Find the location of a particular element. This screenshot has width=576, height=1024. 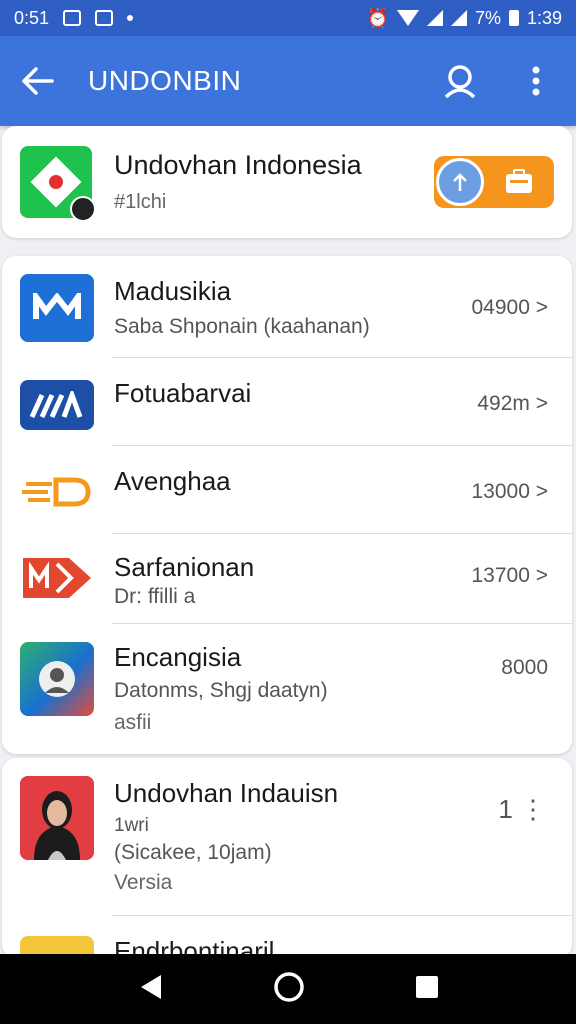

battery-icon is located at coordinates (513, 18).